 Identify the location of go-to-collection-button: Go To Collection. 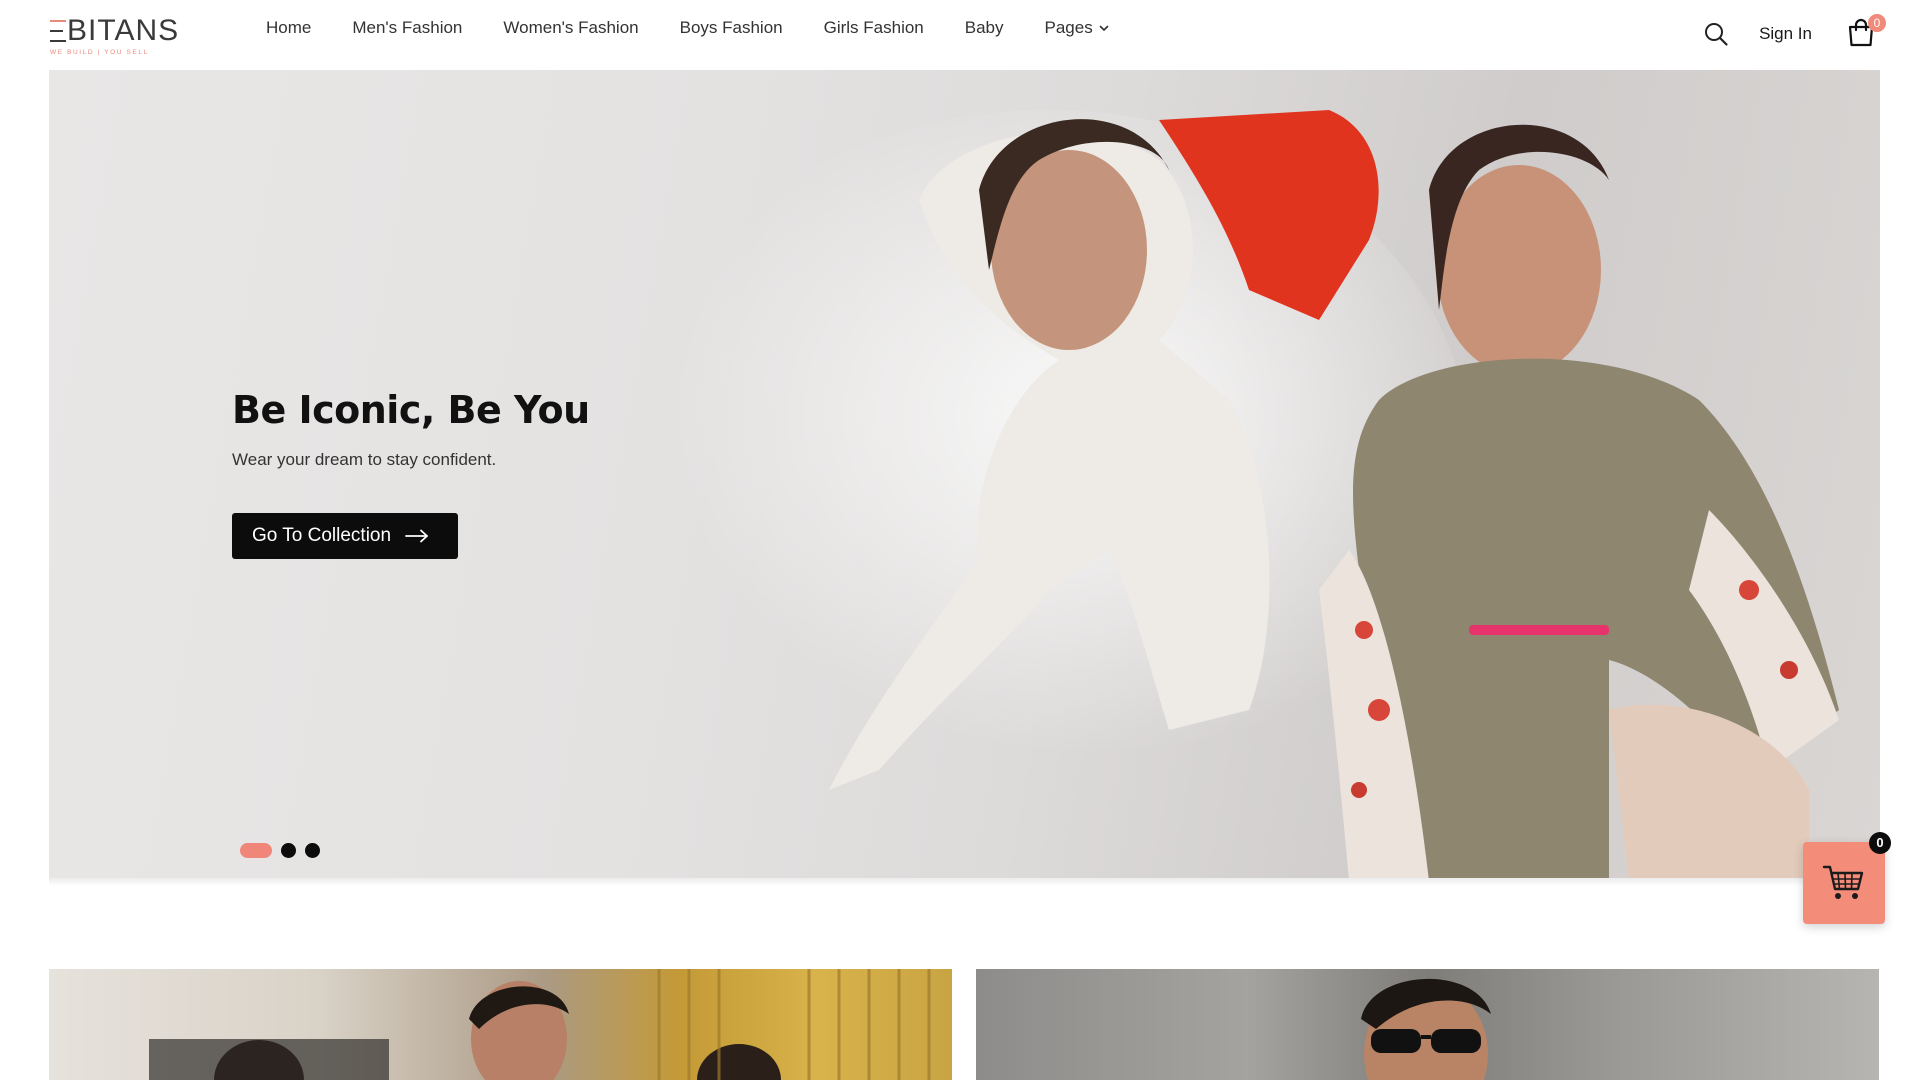
(345, 536).